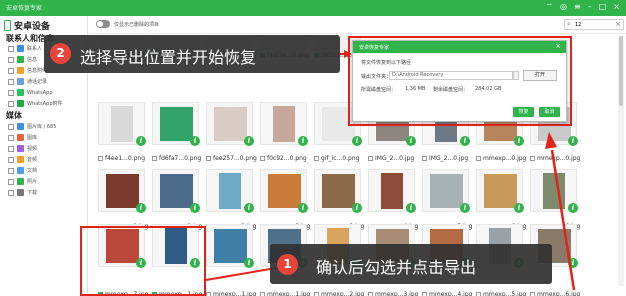  I want to click on scrollbar-thumb, so click(621, 71).